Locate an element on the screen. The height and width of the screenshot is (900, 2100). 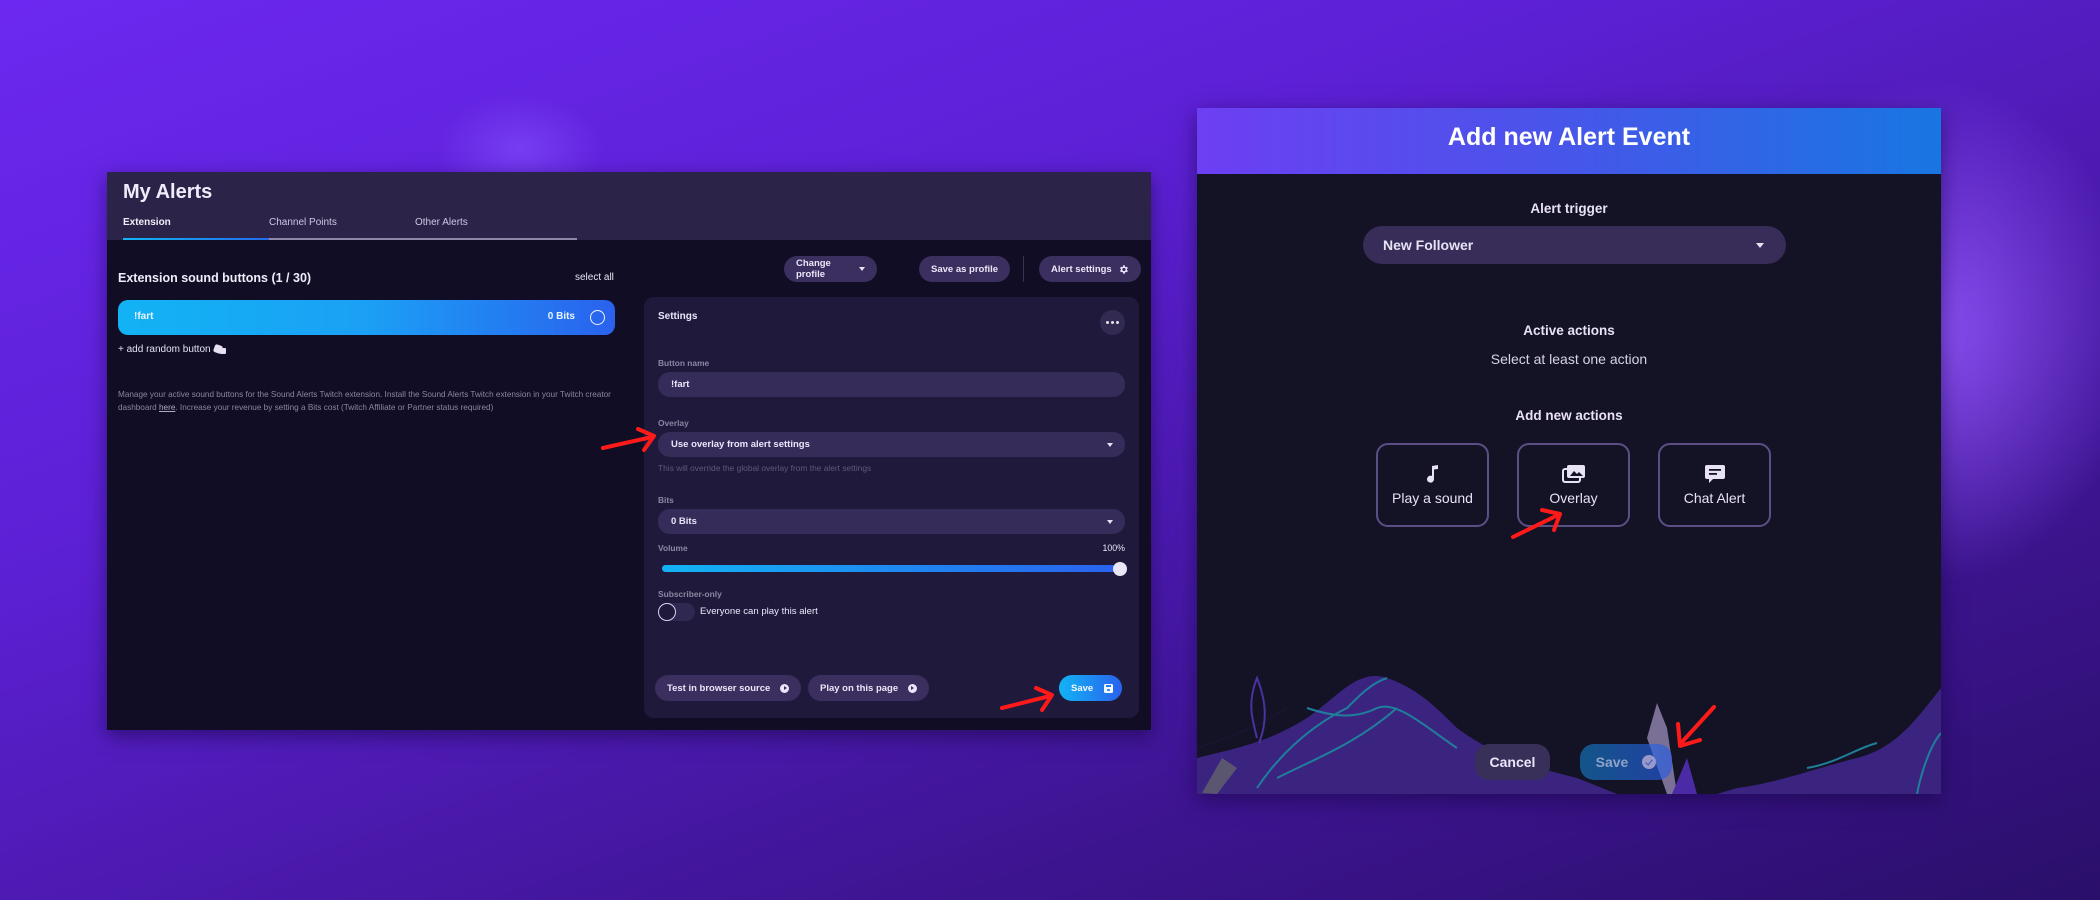
settings-title: Settings is located at coordinates (678, 316).